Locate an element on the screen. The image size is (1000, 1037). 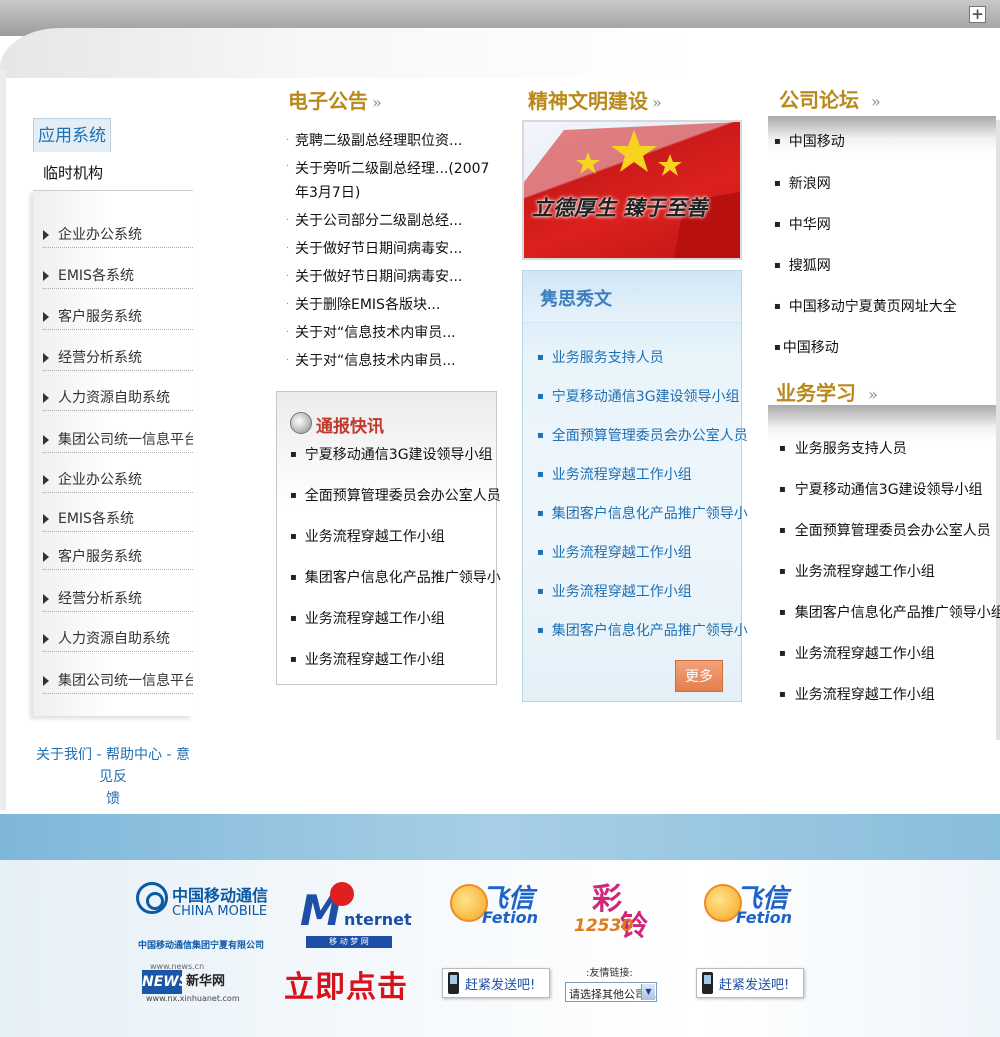
caixin-logo: 彩 铃 12530 is located at coordinates (614, 909).